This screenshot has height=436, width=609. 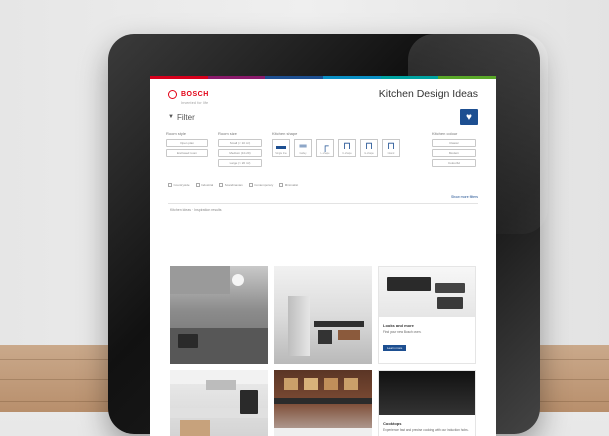 I want to click on filter-group-kitchen-colour: Kitchen colour Classic Modern Colourful, so click(x=454, y=150).